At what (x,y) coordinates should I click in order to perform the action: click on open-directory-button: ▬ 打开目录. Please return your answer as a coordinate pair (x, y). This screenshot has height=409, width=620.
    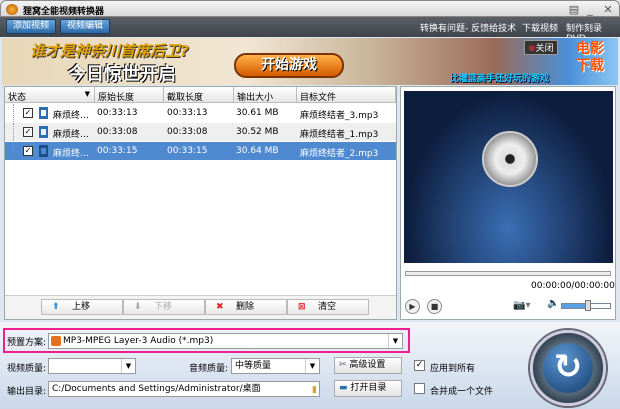
    Looking at the image, I should click on (368, 388).